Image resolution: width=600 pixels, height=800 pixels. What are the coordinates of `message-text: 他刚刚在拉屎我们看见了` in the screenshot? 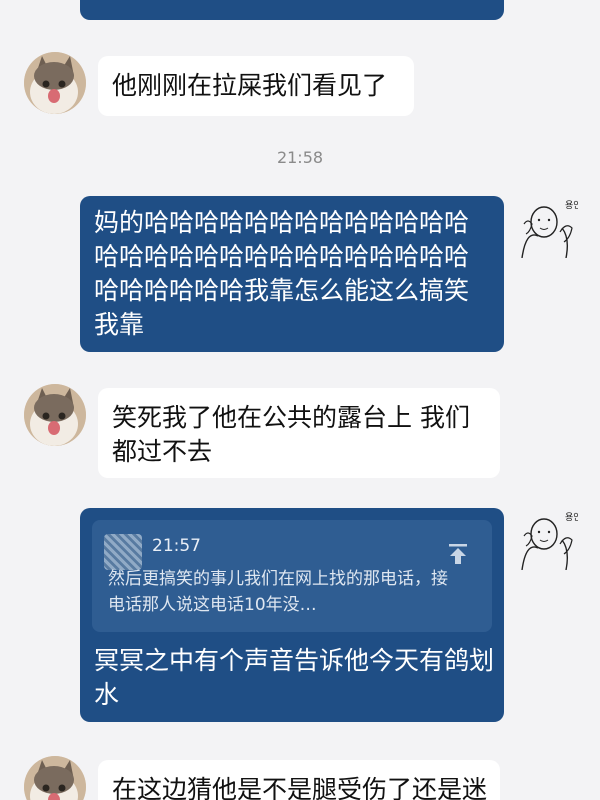 It's located at (250, 85).